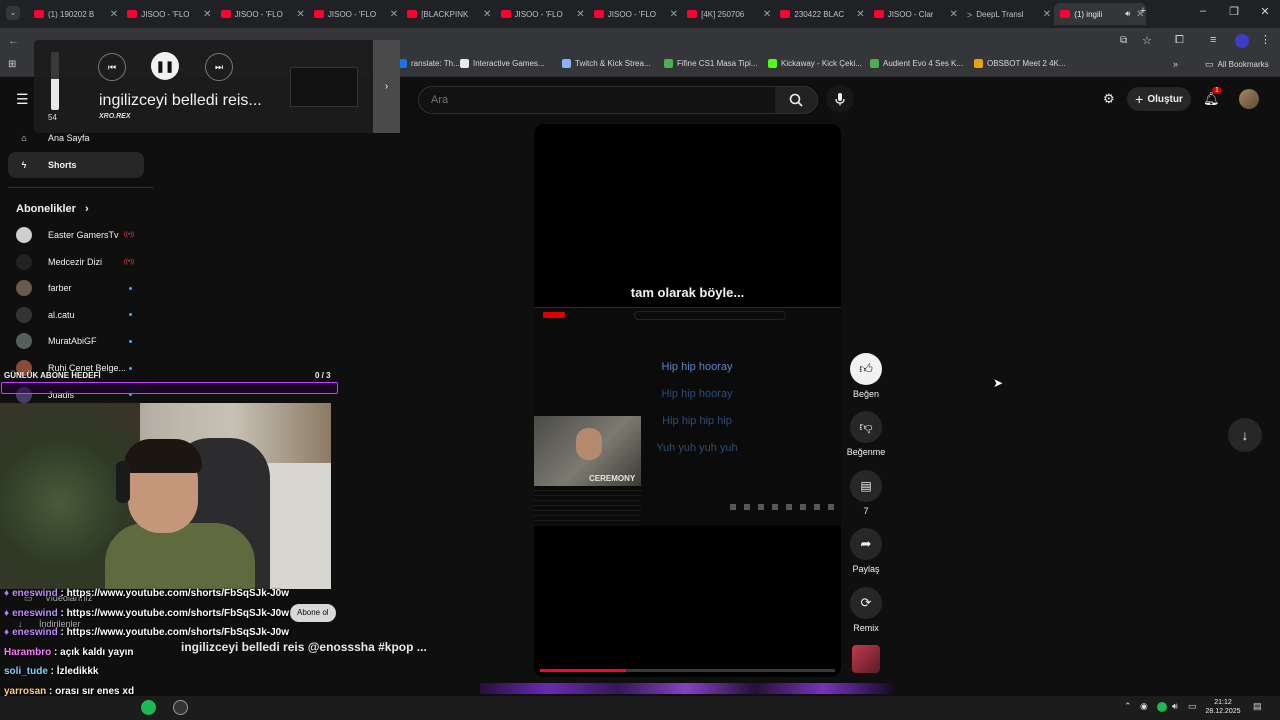  I want to click on clock: 21:12 28.12.2025, so click(1223, 707).